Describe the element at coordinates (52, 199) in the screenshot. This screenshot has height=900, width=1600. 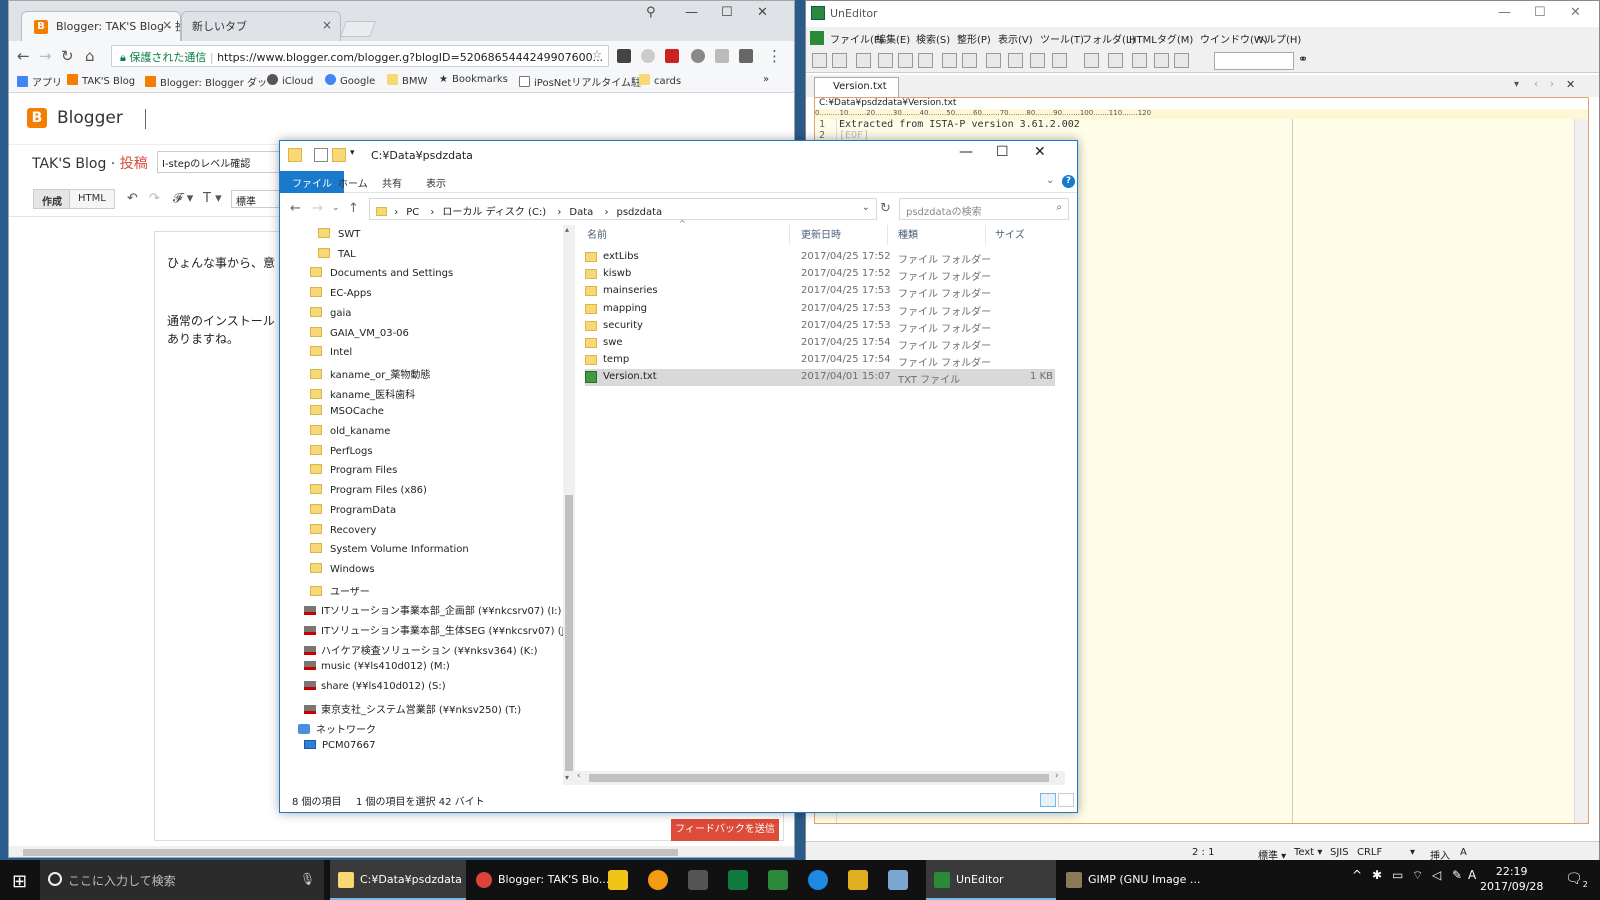
I see `compose-mode-button: 作成` at that location.